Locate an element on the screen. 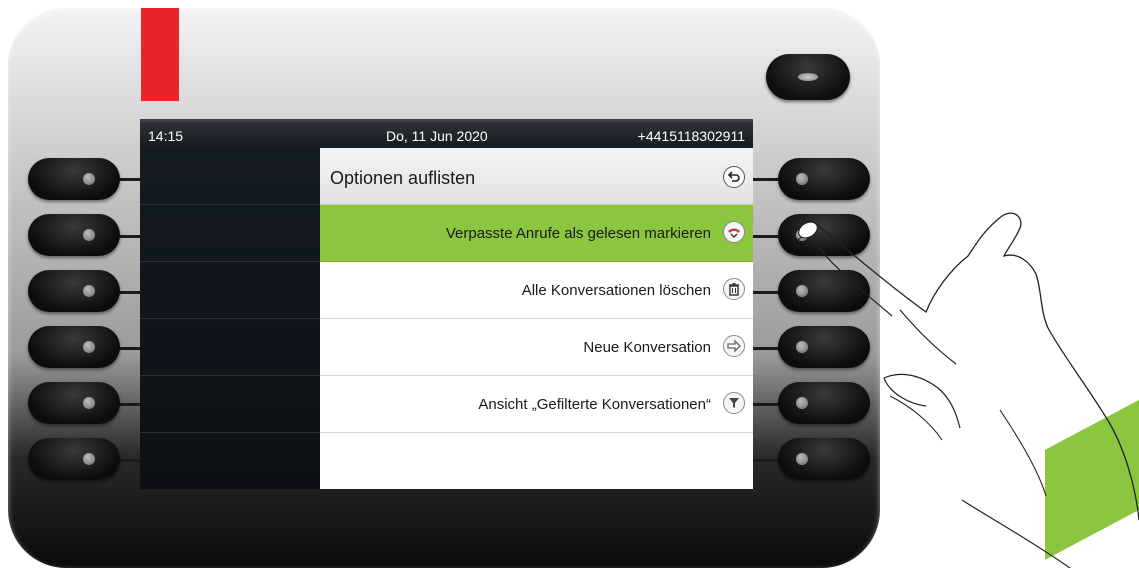  menu-item-delete-all: Alle Konversationen löschen is located at coordinates (536, 290).